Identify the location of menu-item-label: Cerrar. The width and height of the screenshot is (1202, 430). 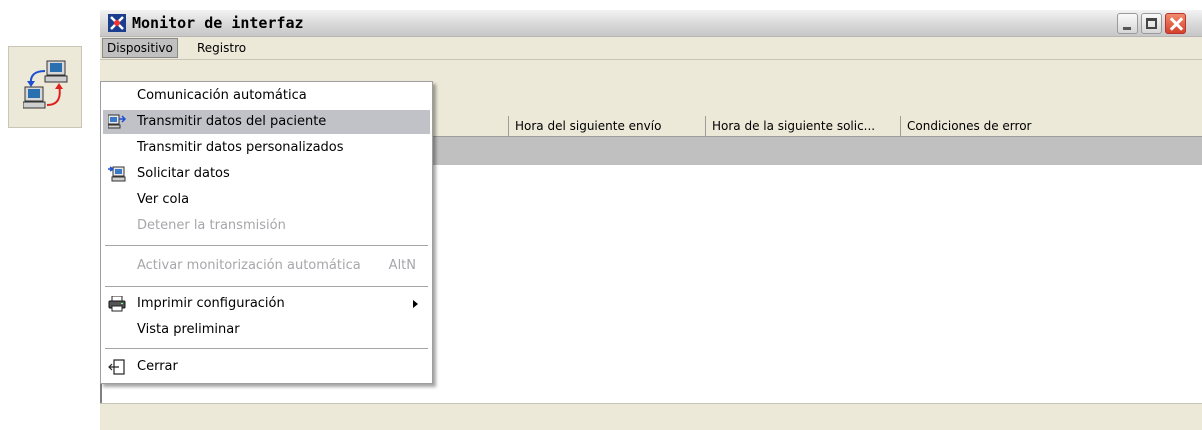
(157, 366).